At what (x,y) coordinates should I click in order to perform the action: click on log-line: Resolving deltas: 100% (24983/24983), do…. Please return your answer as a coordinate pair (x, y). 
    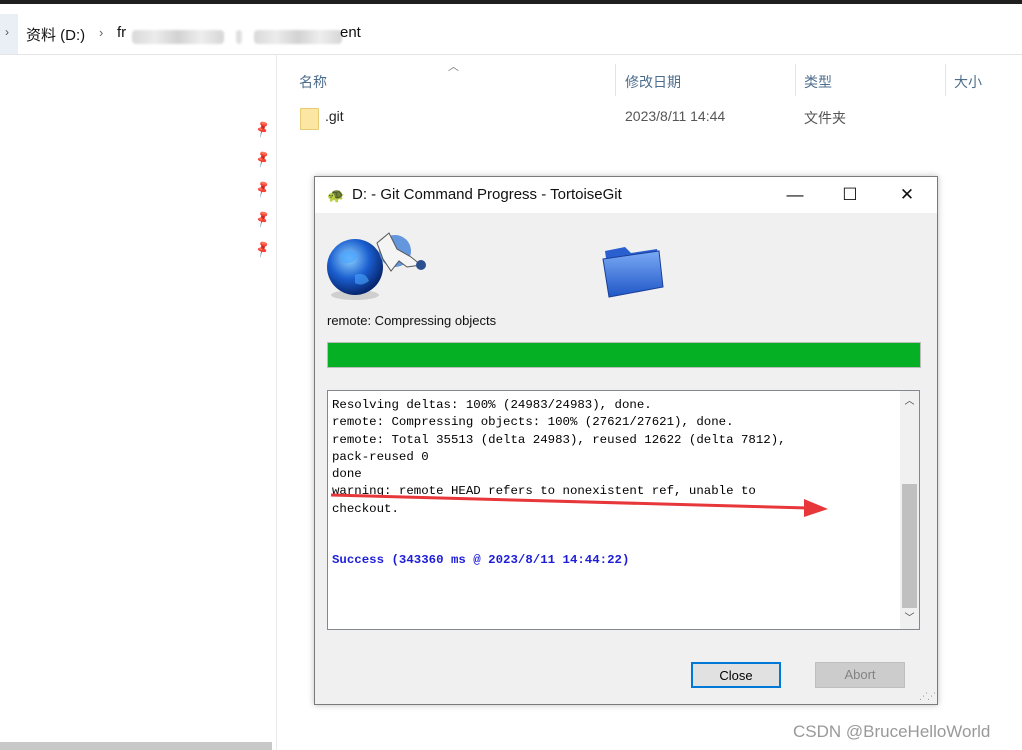
    Looking at the image, I should click on (492, 405).